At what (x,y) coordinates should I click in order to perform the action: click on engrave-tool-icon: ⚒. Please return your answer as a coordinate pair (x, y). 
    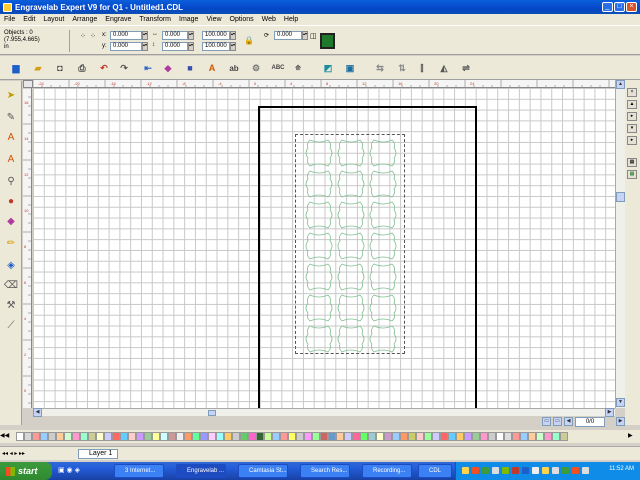
    Looking at the image, I should click on (11, 305).